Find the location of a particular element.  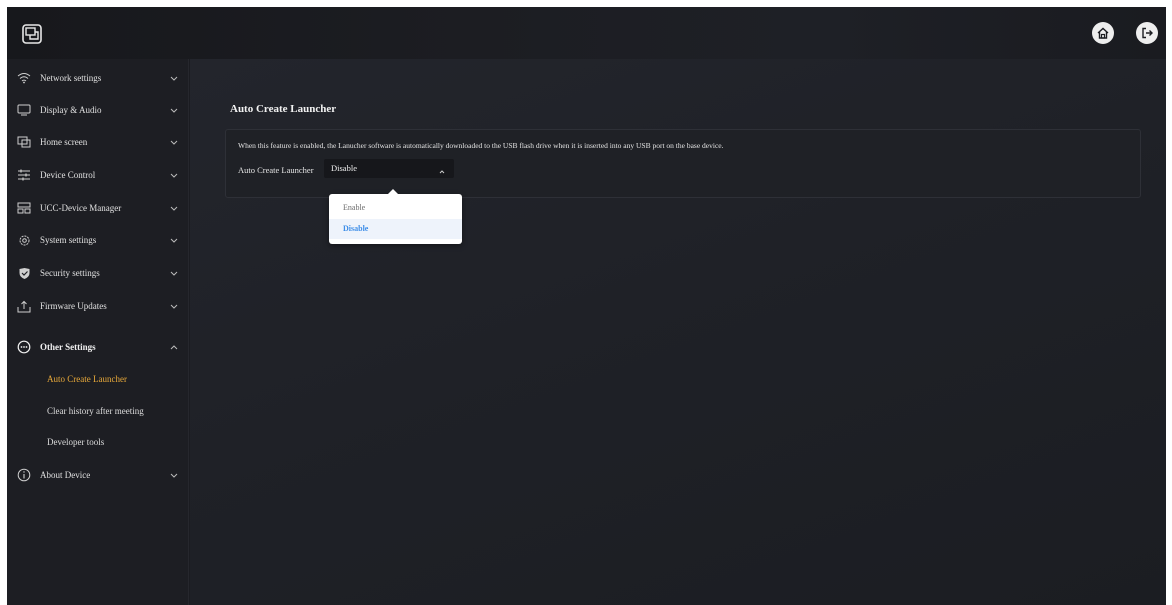

info-icon is located at coordinates (24, 475).